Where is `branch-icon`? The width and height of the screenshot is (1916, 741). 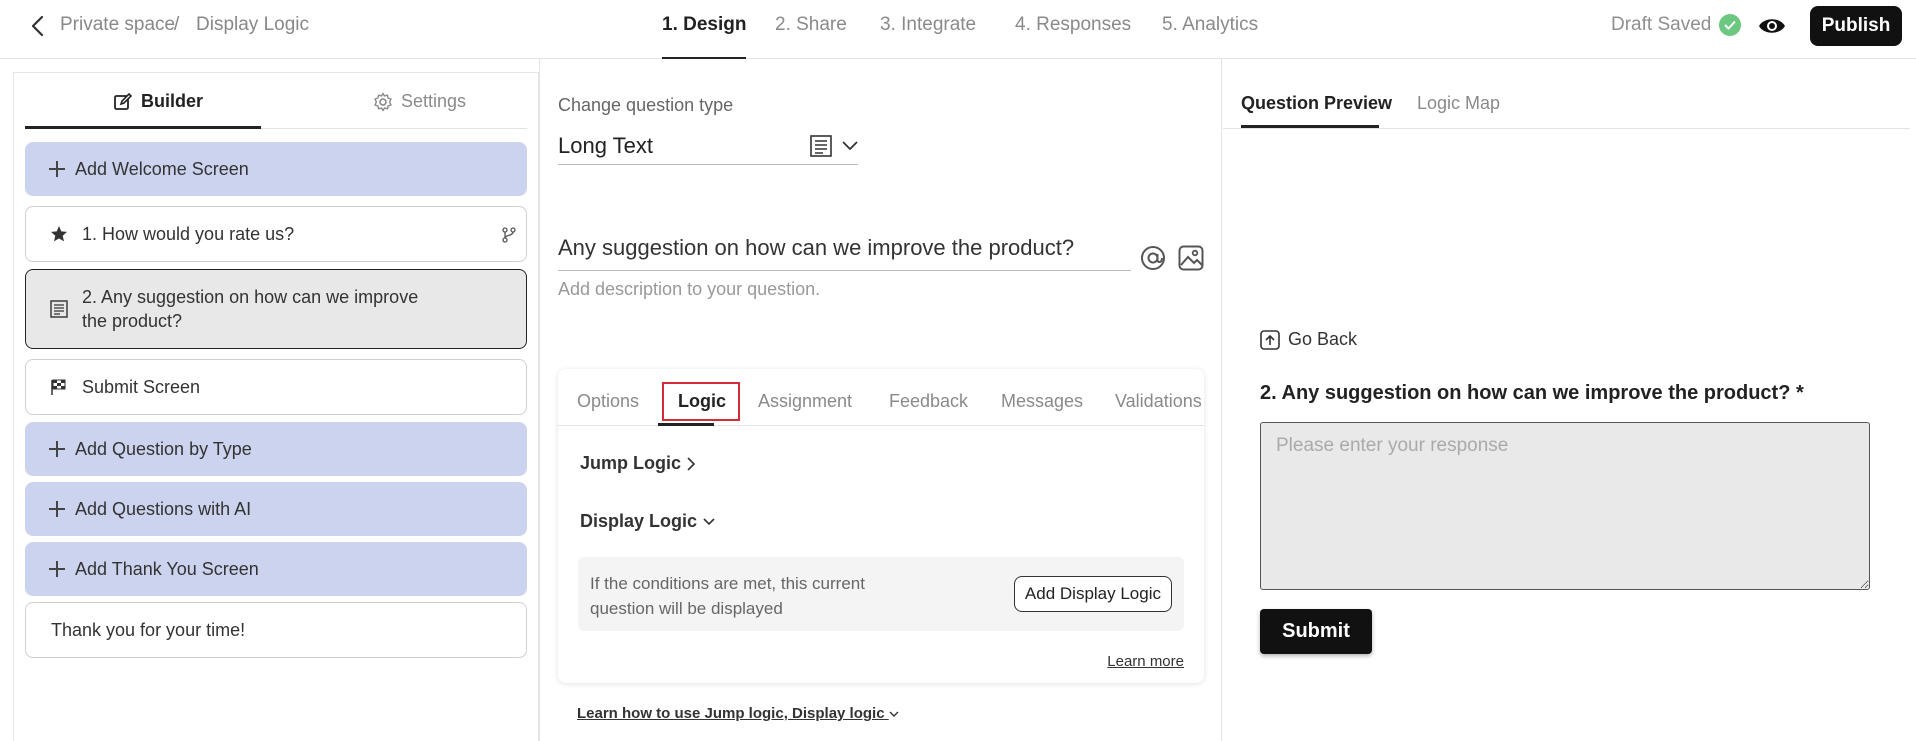
branch-icon is located at coordinates (509, 235).